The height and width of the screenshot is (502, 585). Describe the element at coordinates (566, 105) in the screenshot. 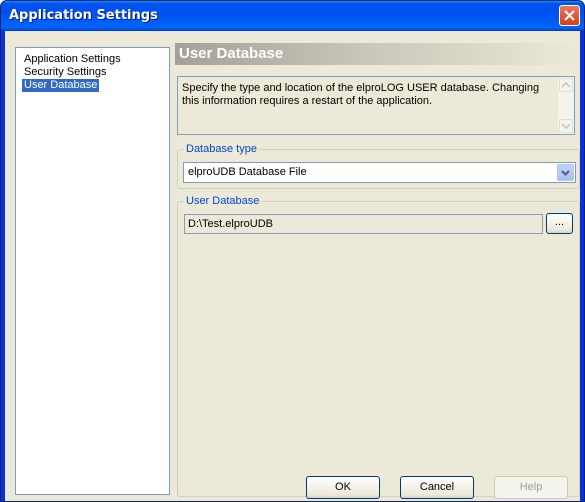

I see `description-scrollbar` at that location.